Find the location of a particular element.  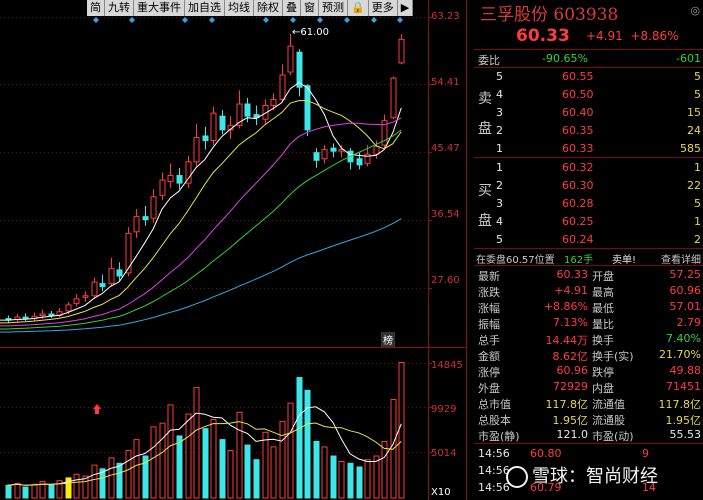

bid-row: 3 60.28 5 is located at coordinates (588, 204).